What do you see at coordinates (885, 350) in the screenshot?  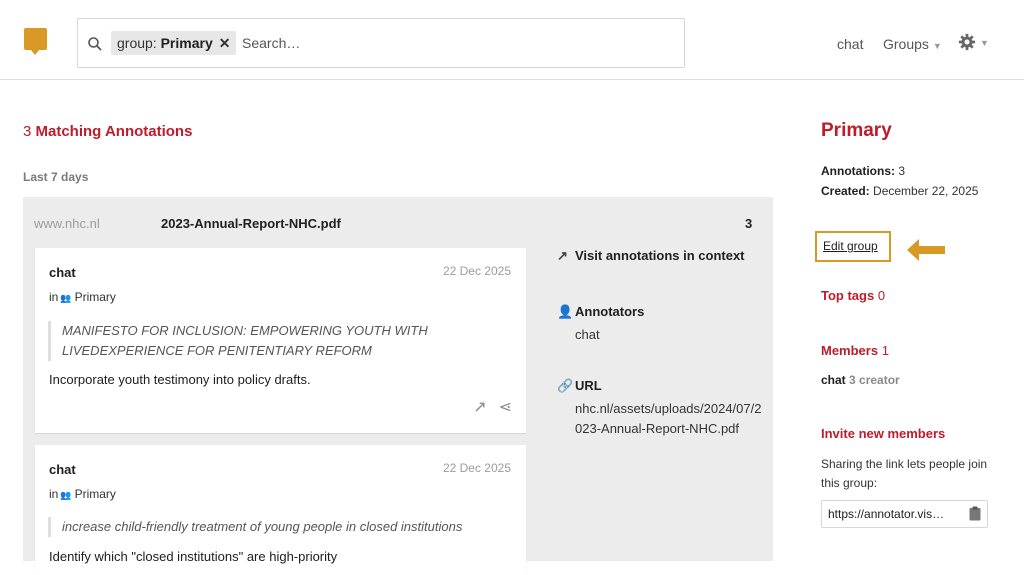 I see `members-count: 1` at bounding box center [885, 350].